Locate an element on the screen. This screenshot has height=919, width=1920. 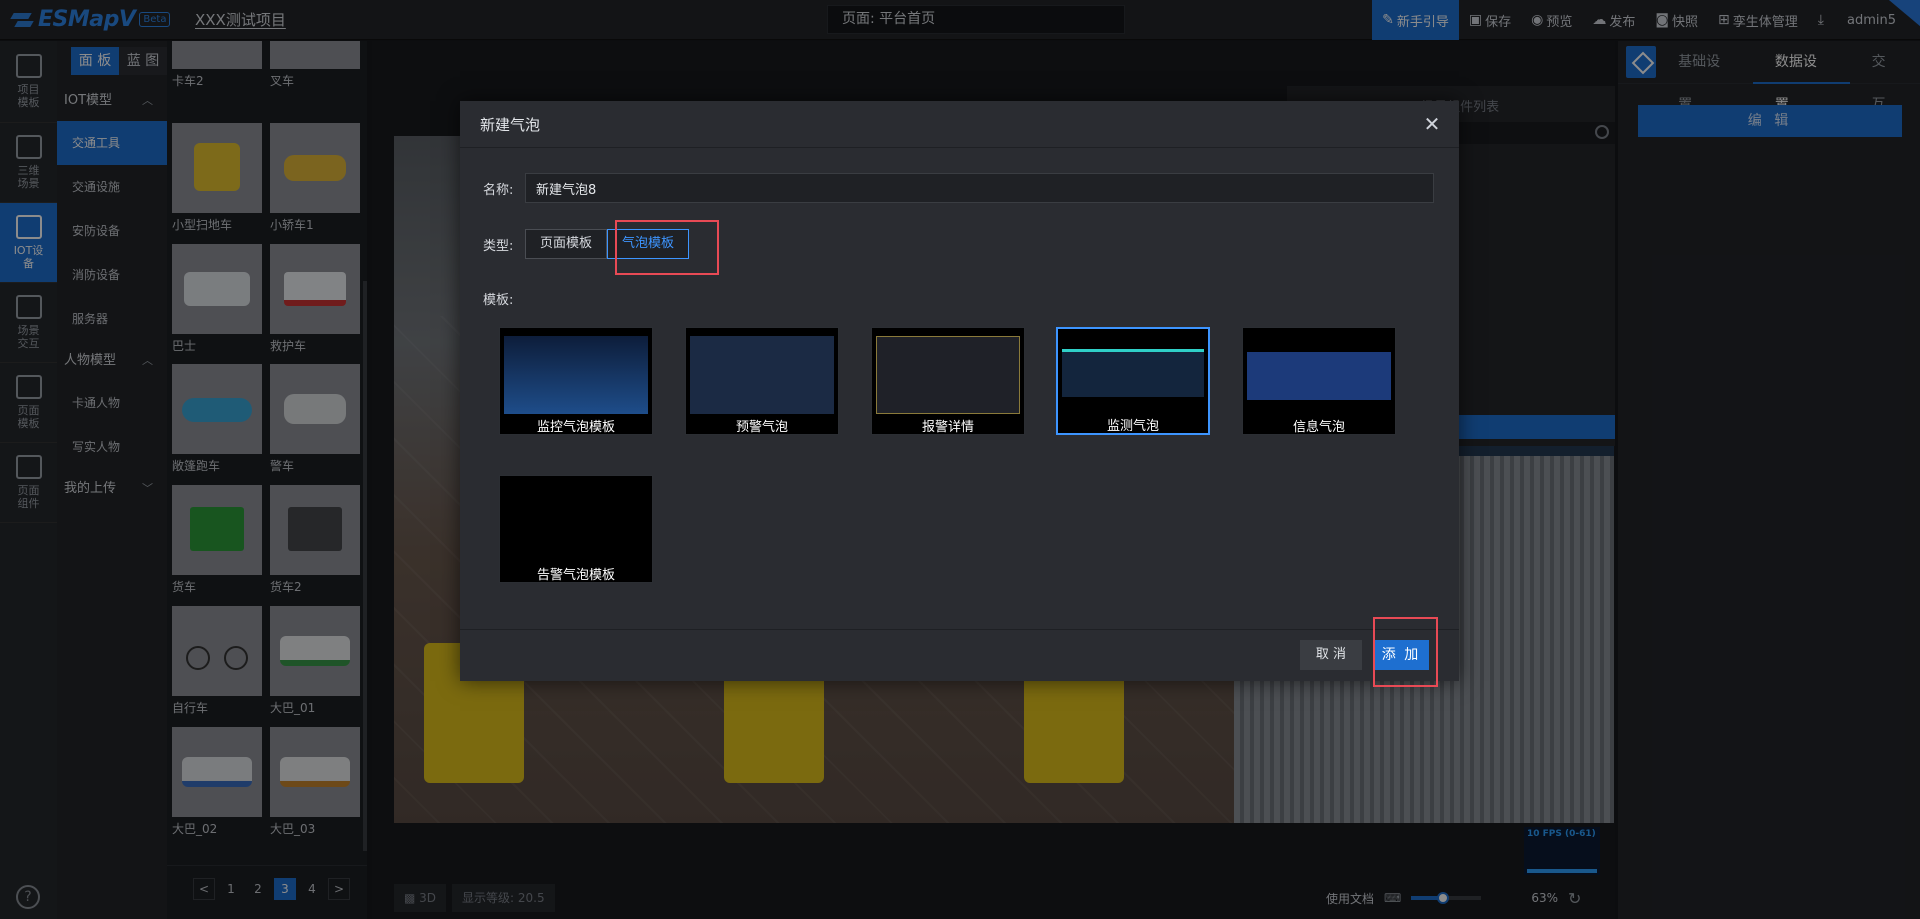
template-card: 信息气泡 is located at coordinates (1319, 381).